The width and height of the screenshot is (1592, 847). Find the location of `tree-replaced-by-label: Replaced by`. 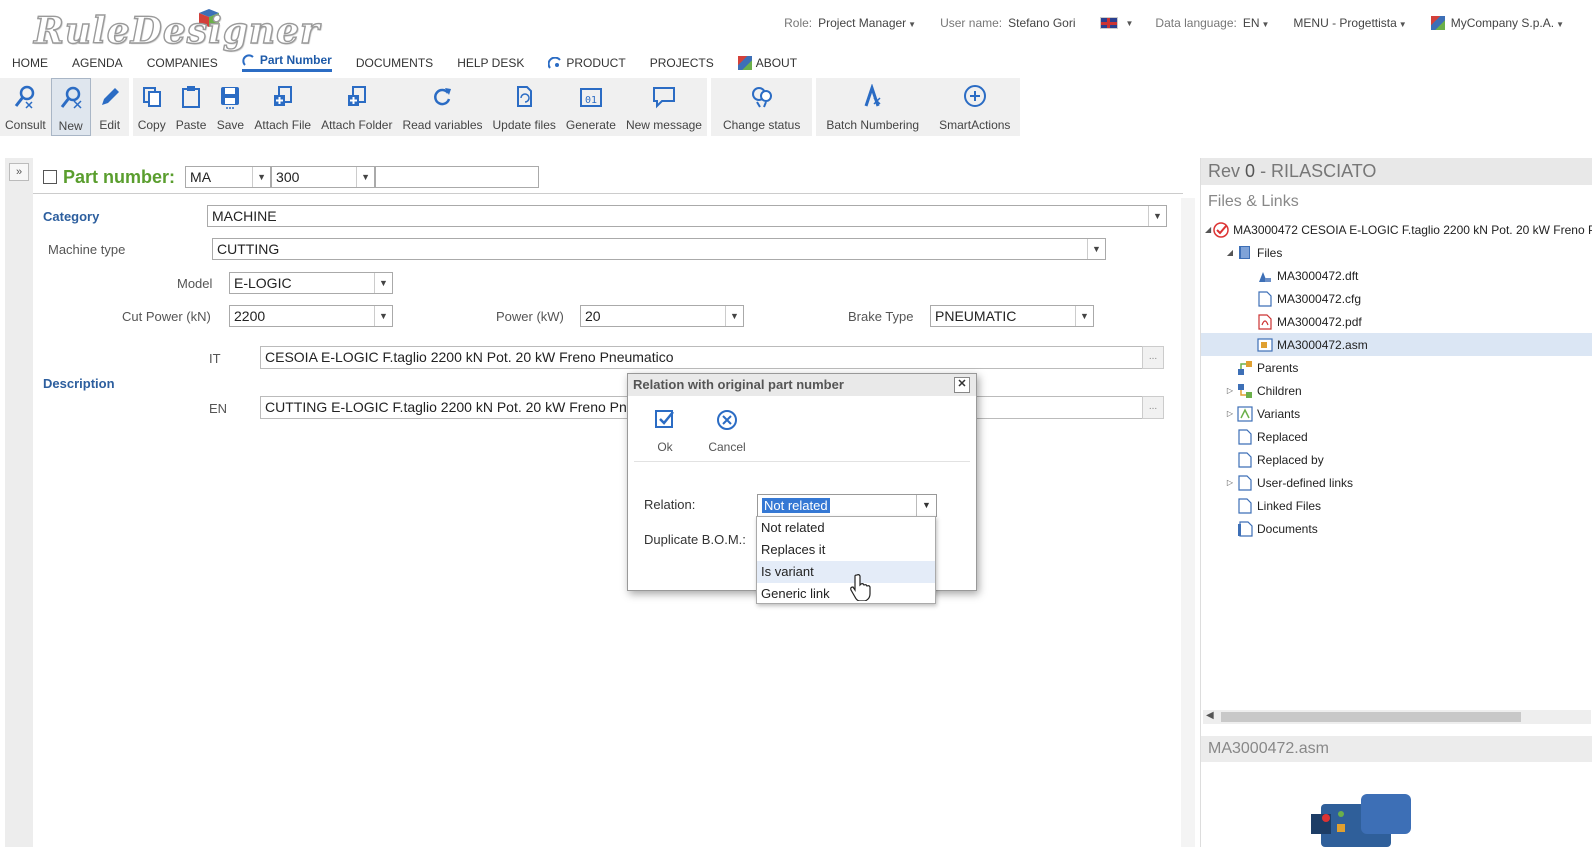

tree-replaced-by-label: Replaced by is located at coordinates (1290, 459).